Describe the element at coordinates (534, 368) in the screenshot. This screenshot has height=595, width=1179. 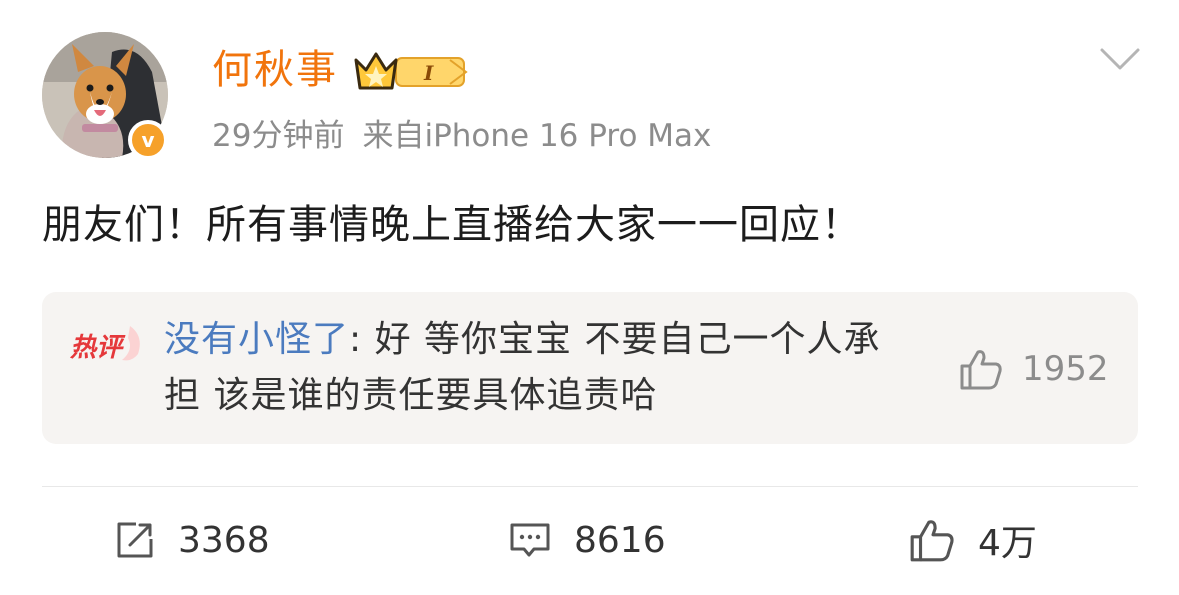
I see `hot-comment-text: 没有小怪了: 好 等你宝宝 不要自己一个人承担 该是谁的责任要具体追责哈` at that location.